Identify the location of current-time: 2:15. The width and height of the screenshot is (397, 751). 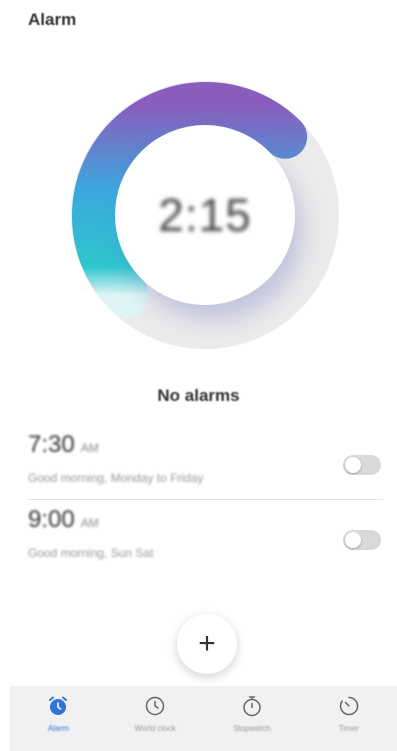
(205, 215).